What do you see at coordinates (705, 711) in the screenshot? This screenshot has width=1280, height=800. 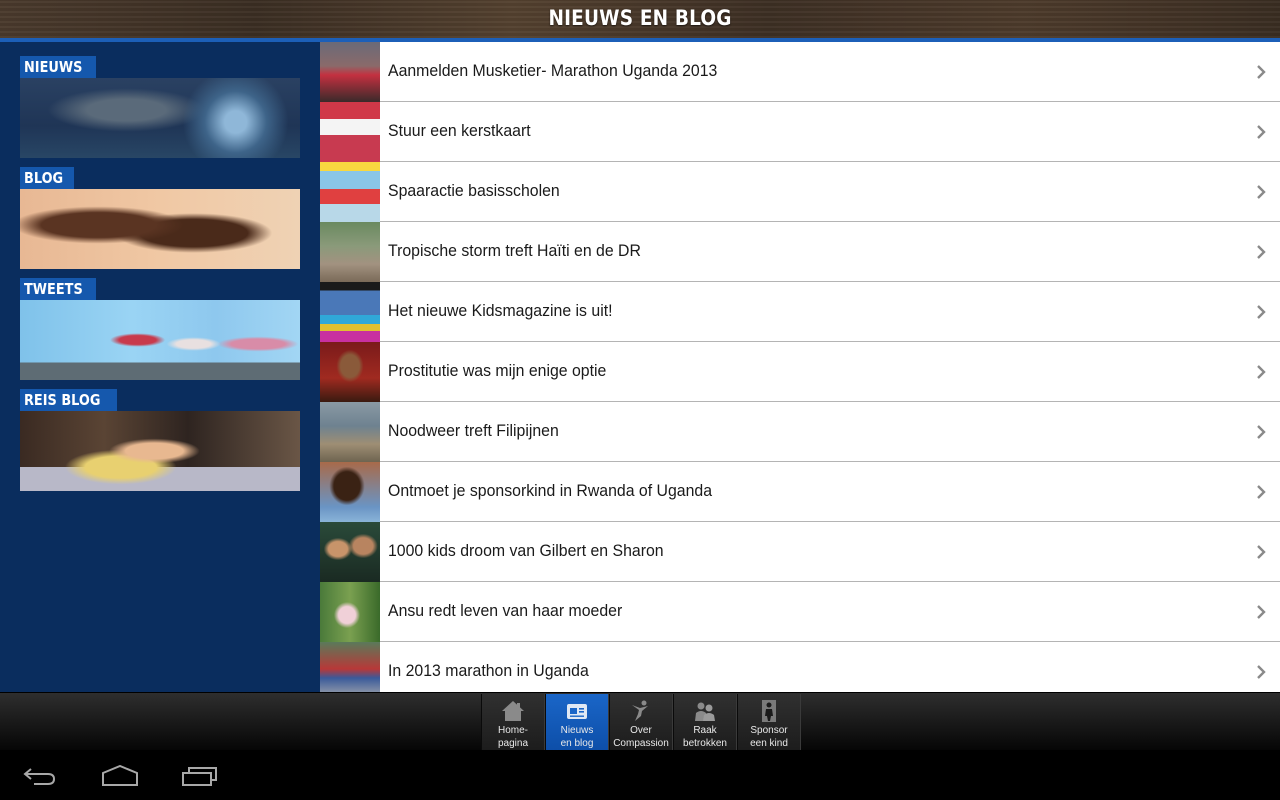 I see `people-icon` at bounding box center [705, 711].